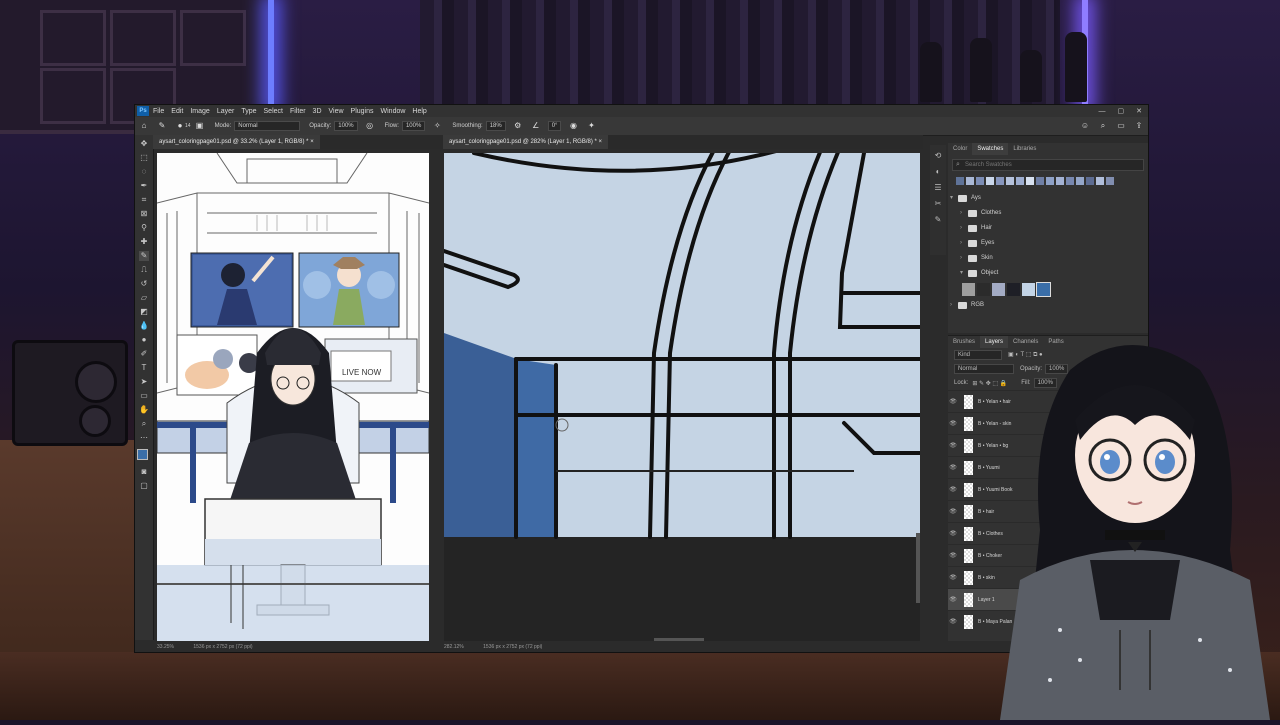  Describe the element at coordinates (144, 326) in the screenshot. I see `blur-tool-icon: 💧` at that location.